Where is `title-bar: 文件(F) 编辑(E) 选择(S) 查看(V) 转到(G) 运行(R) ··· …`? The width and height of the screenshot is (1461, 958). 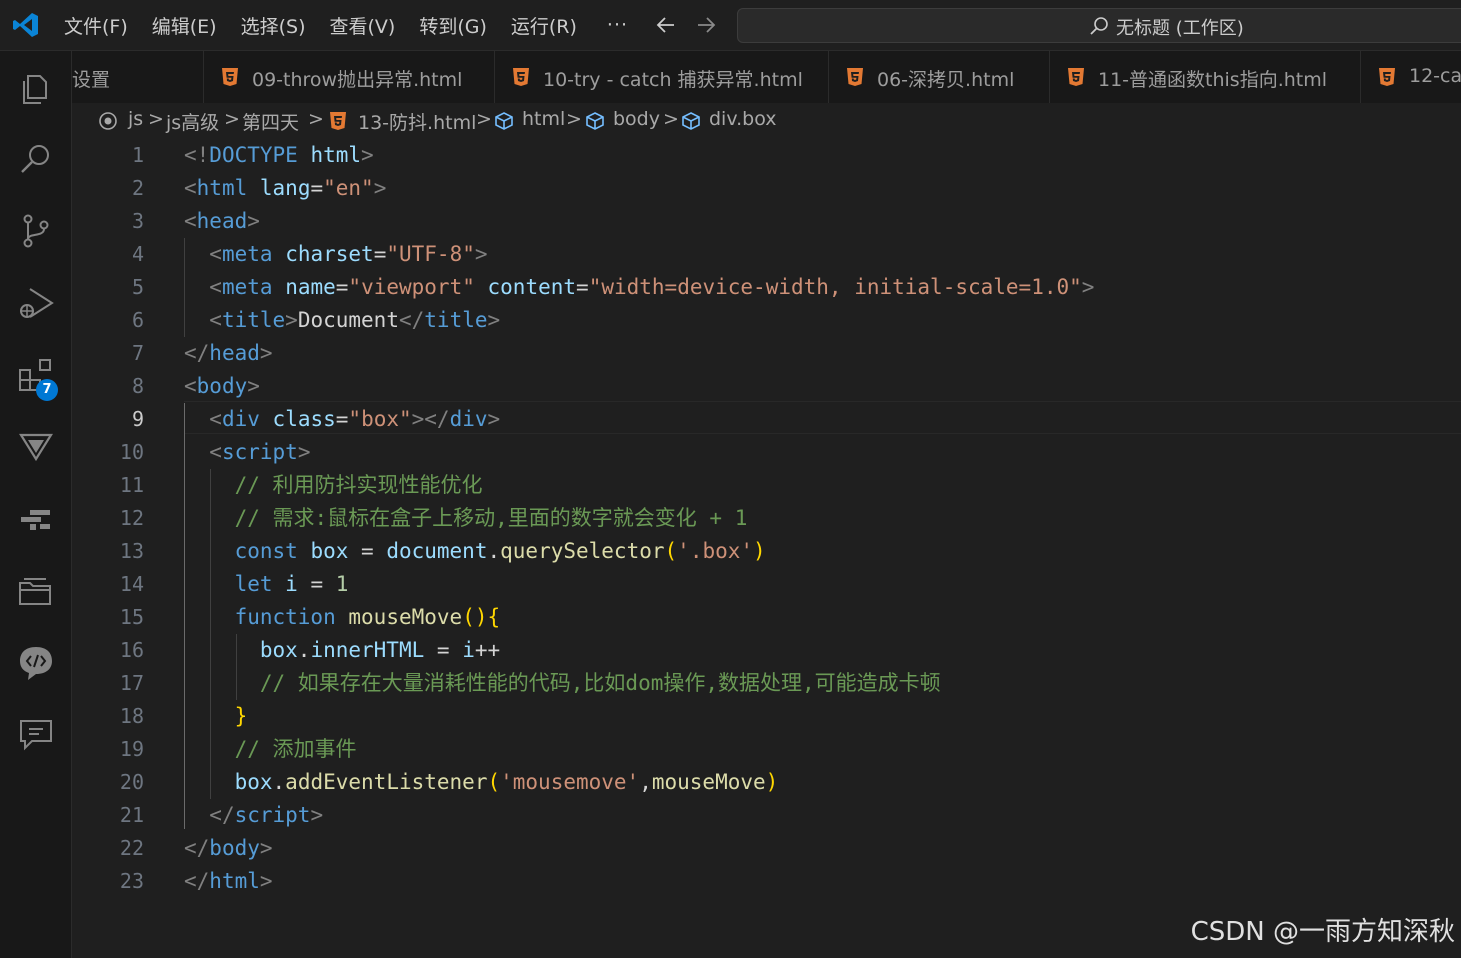
title-bar: 文件(F) 编辑(E) 选择(S) 查看(V) 转到(G) 运行(R) ··· … is located at coordinates (730, 25).